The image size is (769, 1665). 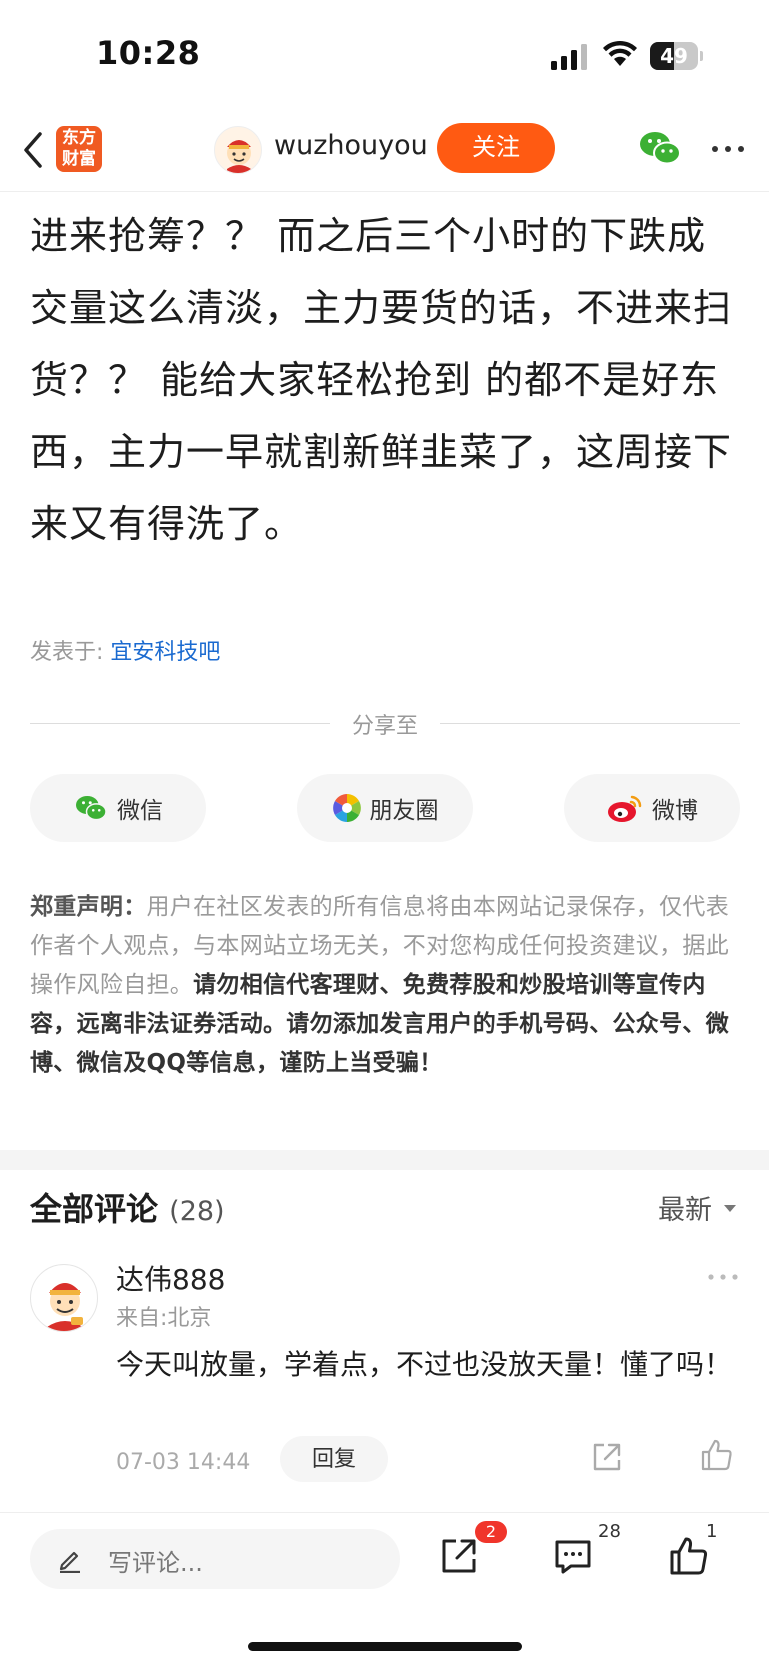 I want to click on like-icon, so click(x=689, y=1556).